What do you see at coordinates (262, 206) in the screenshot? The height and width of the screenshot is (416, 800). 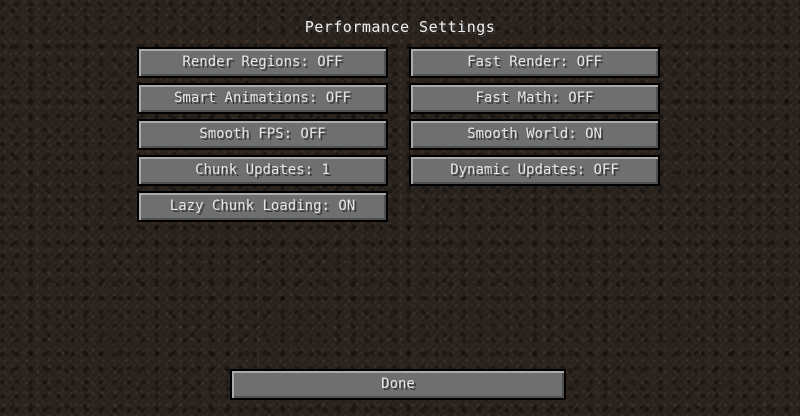 I see `lazy-chunk-loading-button: Lazy Chunk Loading: ON` at bounding box center [262, 206].